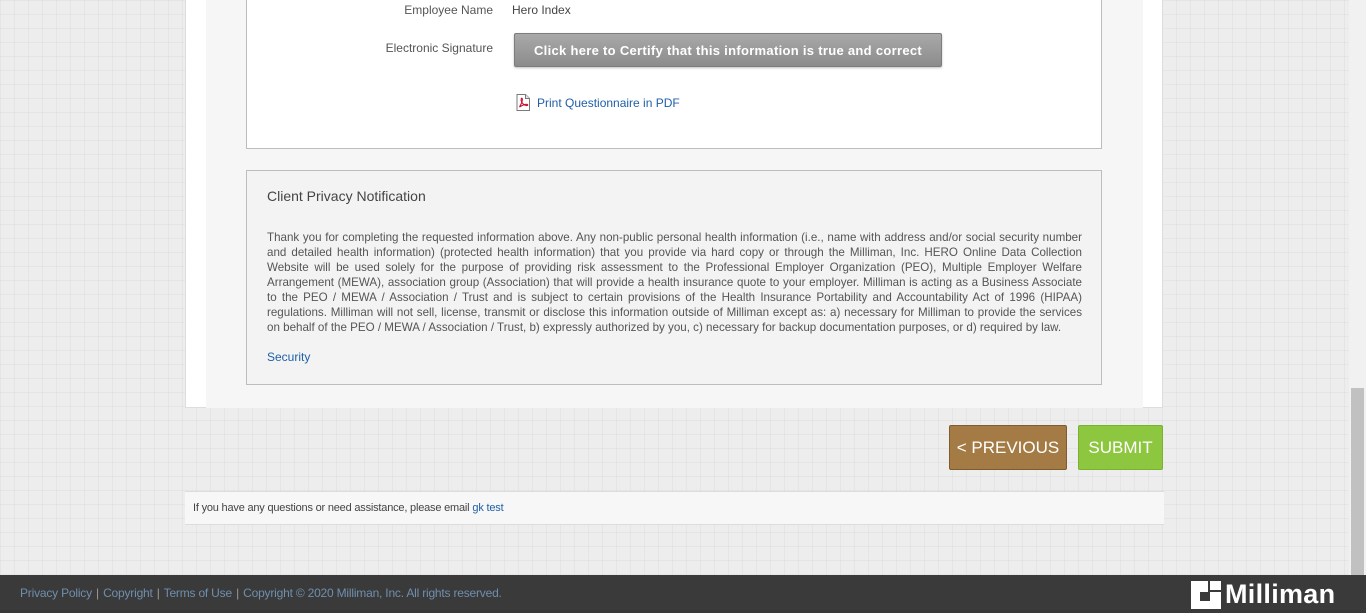 Image resolution: width=1366 pixels, height=613 pixels. I want to click on milliman-logo-mark, so click(1206, 594).